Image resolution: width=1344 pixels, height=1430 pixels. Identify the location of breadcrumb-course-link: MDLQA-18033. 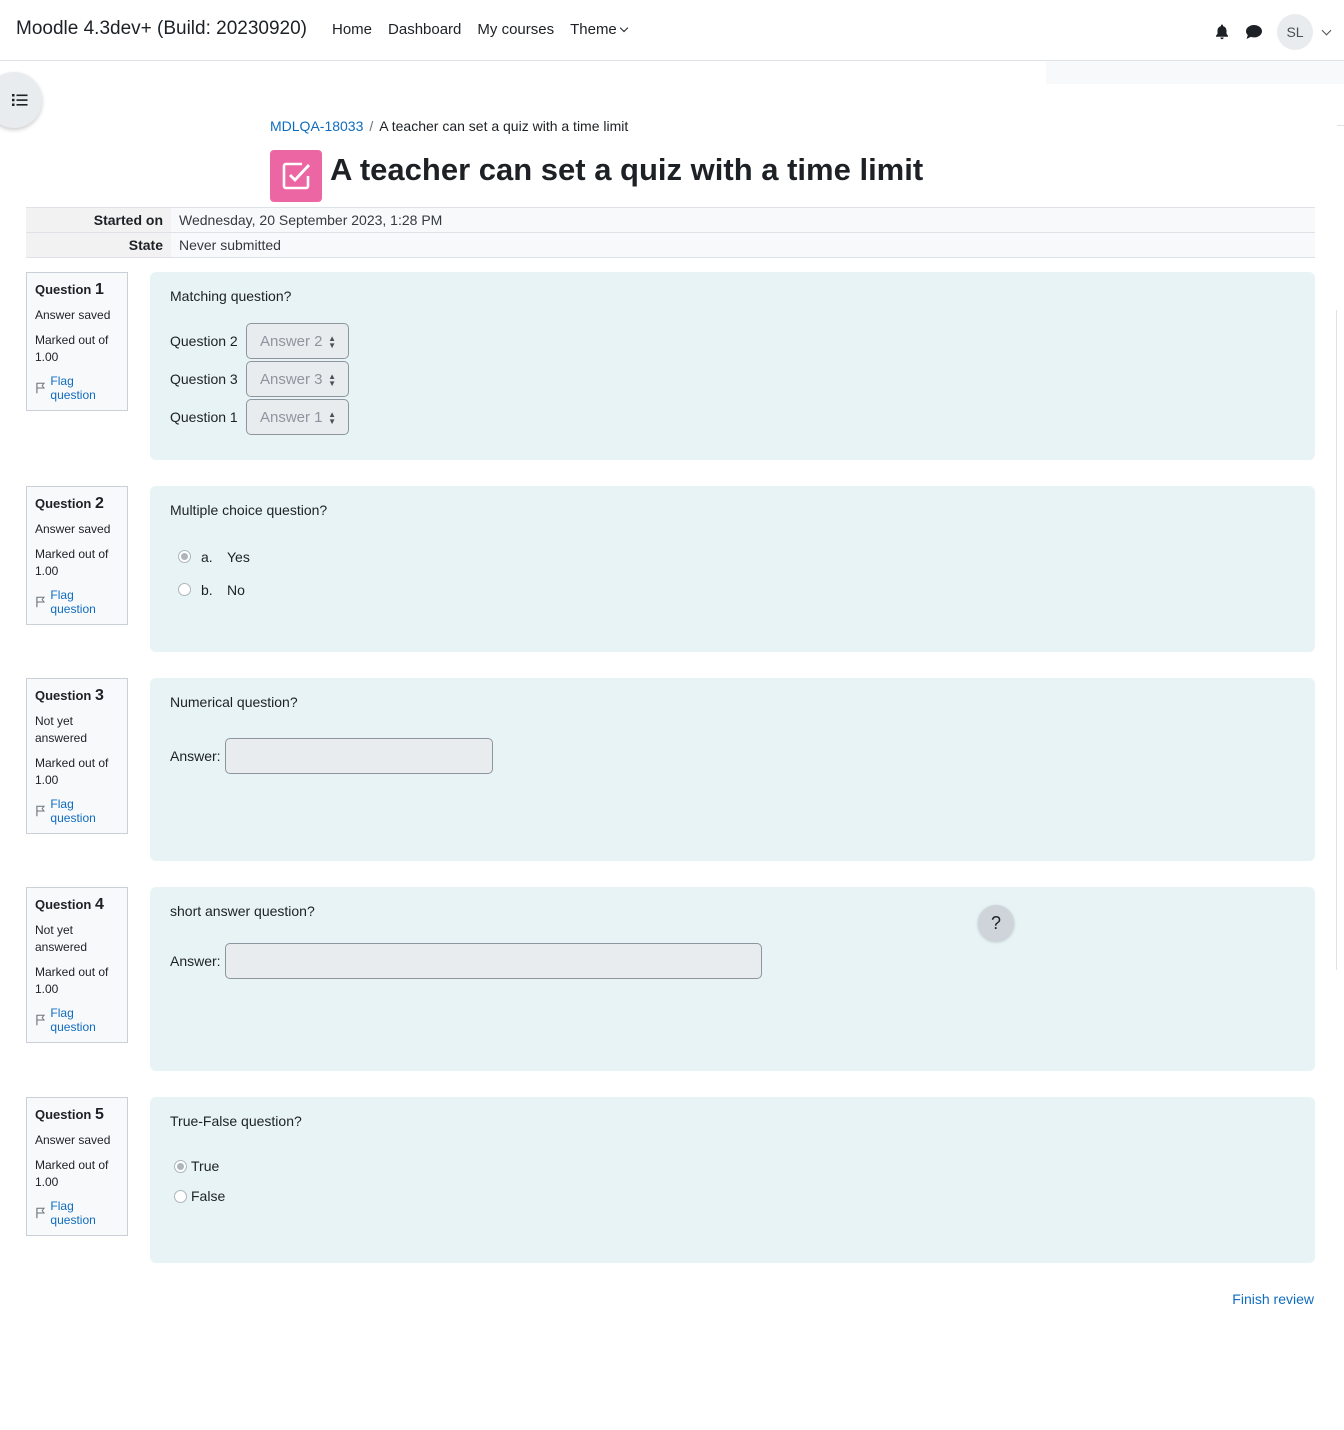
(316, 126).